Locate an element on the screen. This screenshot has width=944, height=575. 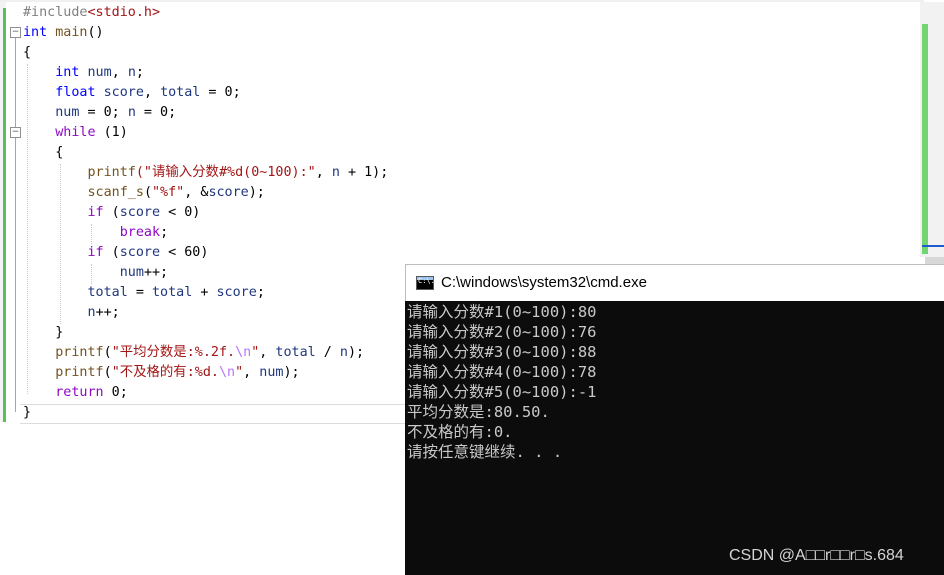
code-line: while (1) is located at coordinates (205, 133).